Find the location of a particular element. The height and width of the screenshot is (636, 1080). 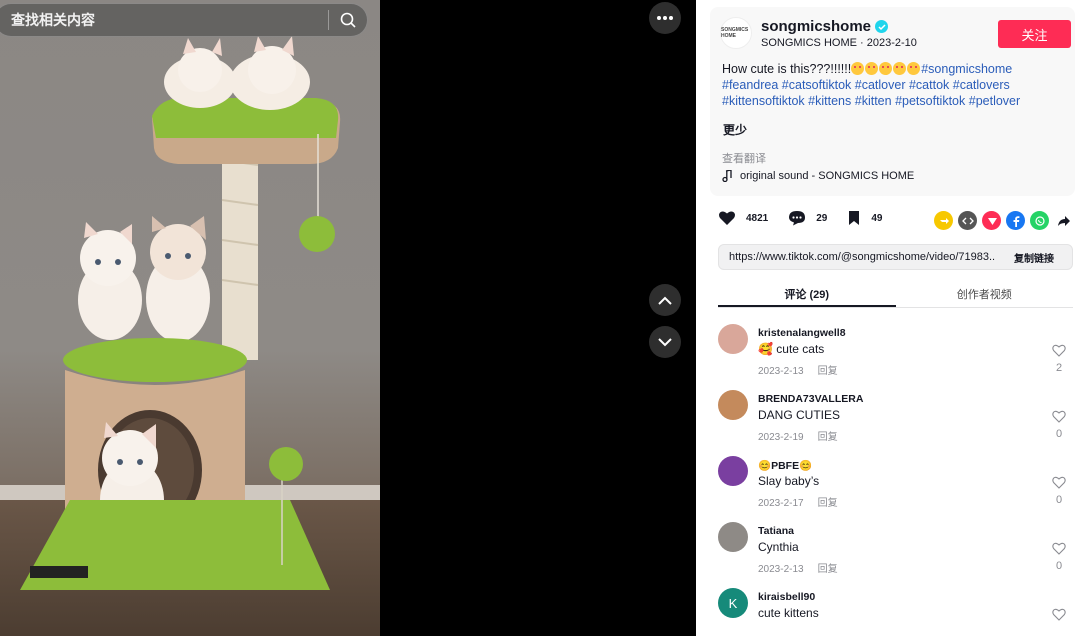

heart-icon is located at coordinates (727, 218).